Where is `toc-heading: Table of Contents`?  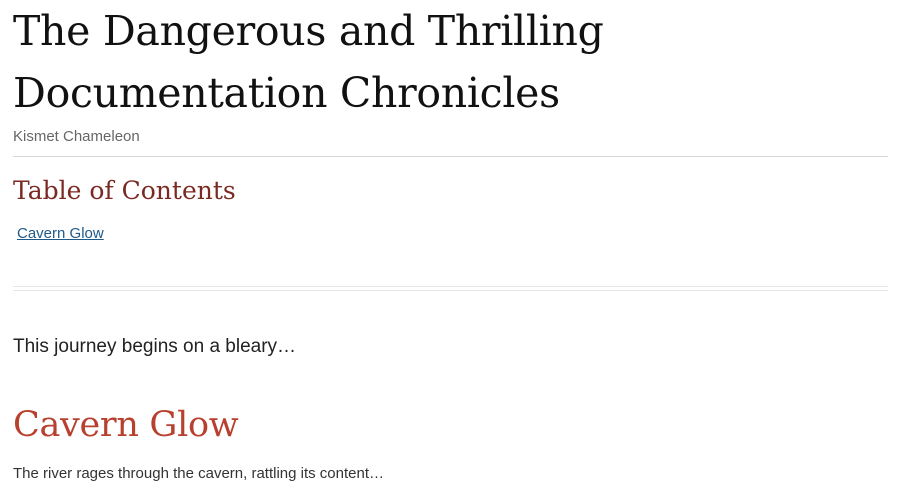 toc-heading: Table of Contents is located at coordinates (124, 190).